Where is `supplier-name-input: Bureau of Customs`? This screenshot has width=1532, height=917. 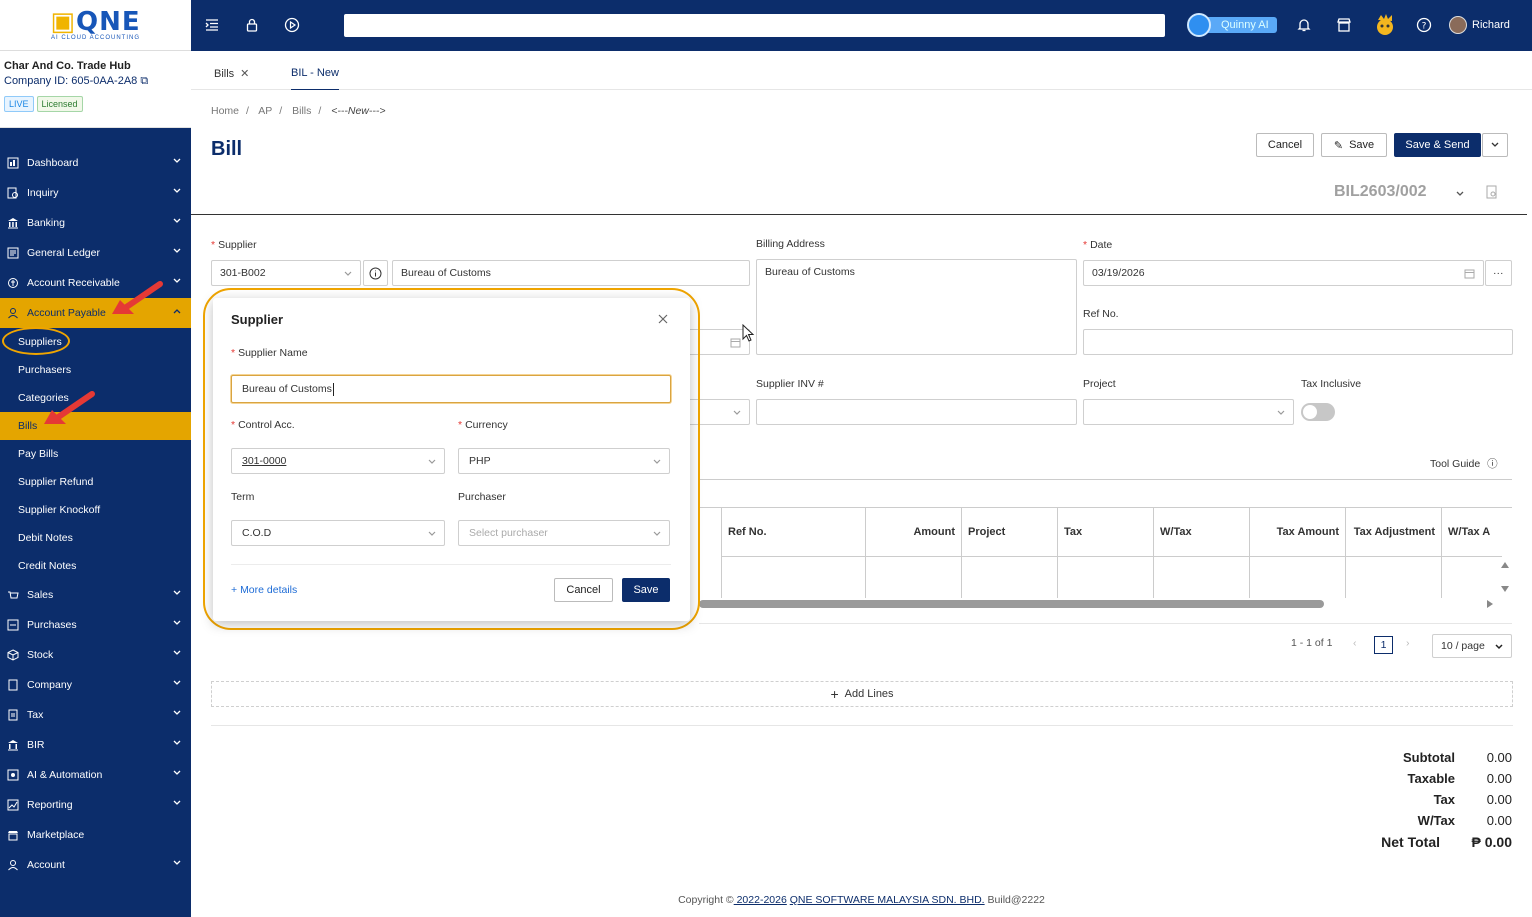
supplier-name-input: Bureau of Customs is located at coordinates (451, 389).